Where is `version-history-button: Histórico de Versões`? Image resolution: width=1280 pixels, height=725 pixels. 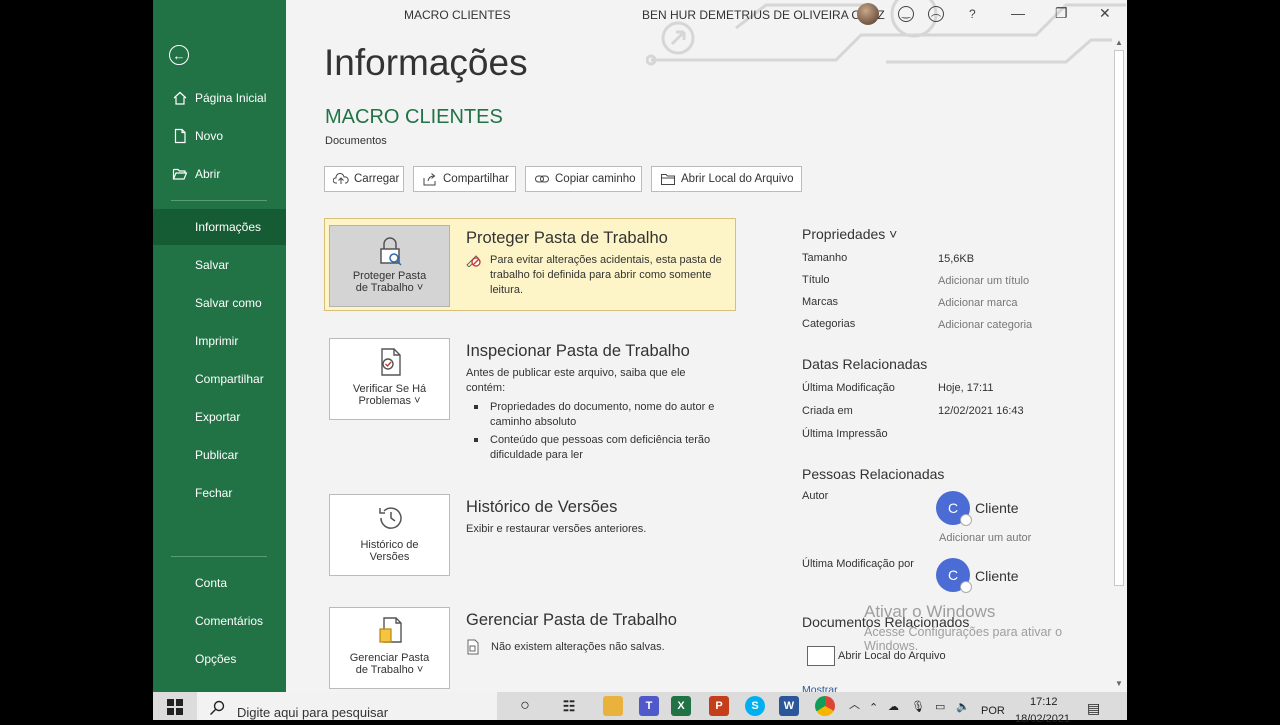
version-history-button: Histórico de Versões is located at coordinates (389, 535).